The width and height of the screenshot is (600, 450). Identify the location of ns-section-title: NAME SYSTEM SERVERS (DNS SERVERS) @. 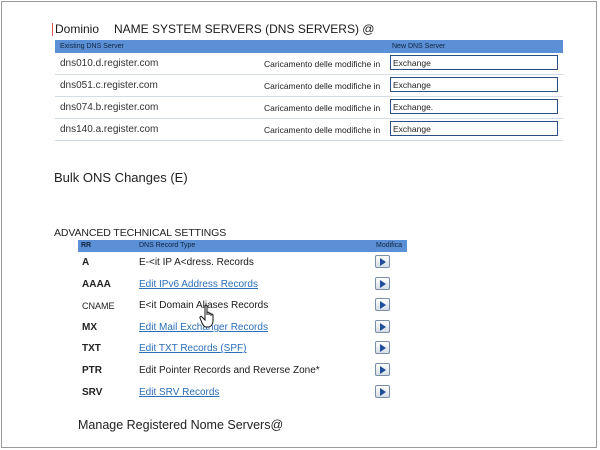
(244, 29).